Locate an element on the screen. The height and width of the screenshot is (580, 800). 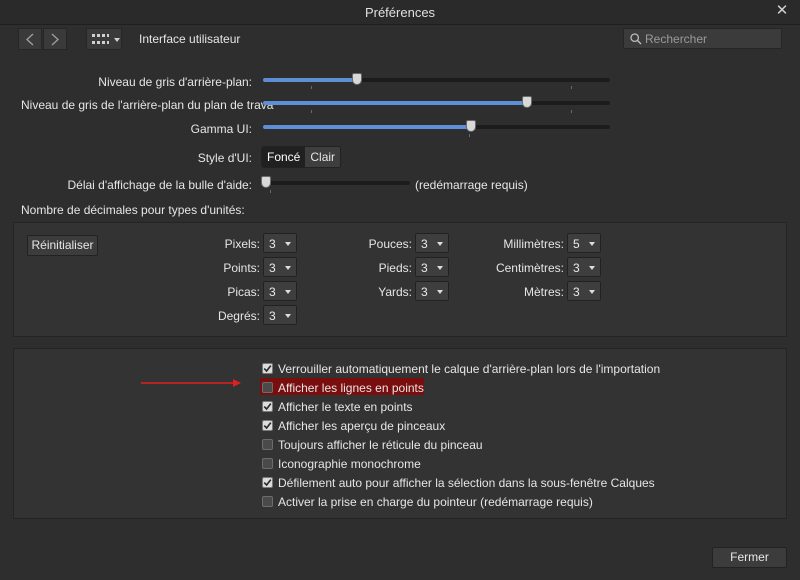
unit-label-points: Points: is located at coordinates (241, 268).